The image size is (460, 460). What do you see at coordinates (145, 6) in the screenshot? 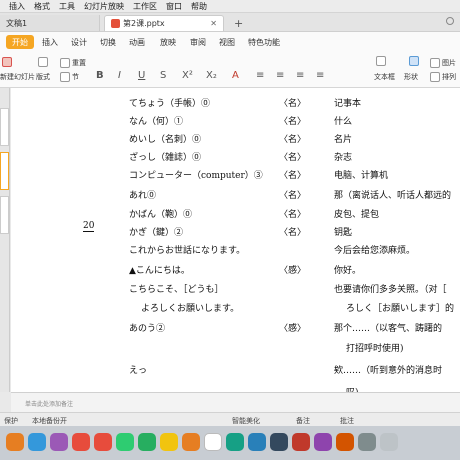
I see `menu-workspace: 工作区` at bounding box center [145, 6].